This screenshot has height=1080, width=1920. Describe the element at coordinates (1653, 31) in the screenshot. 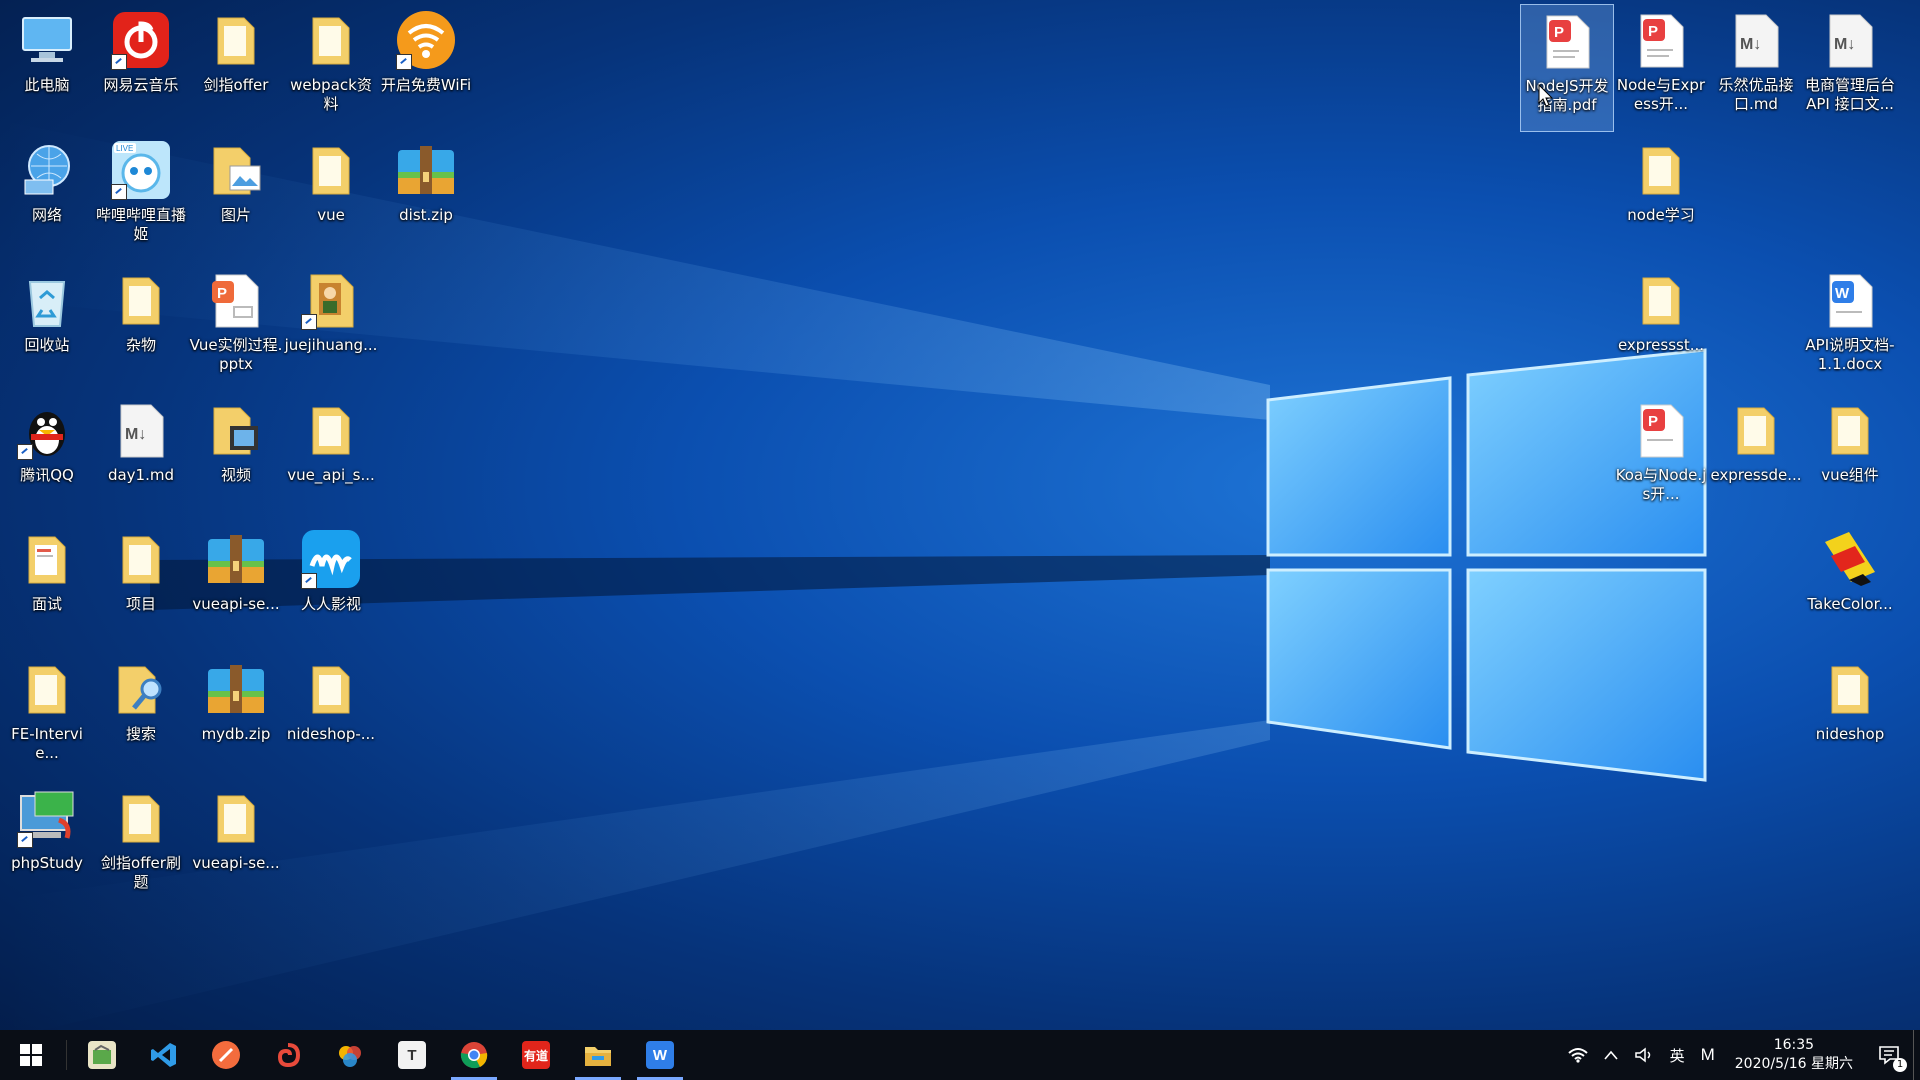

I see `svg-text: P` at that location.